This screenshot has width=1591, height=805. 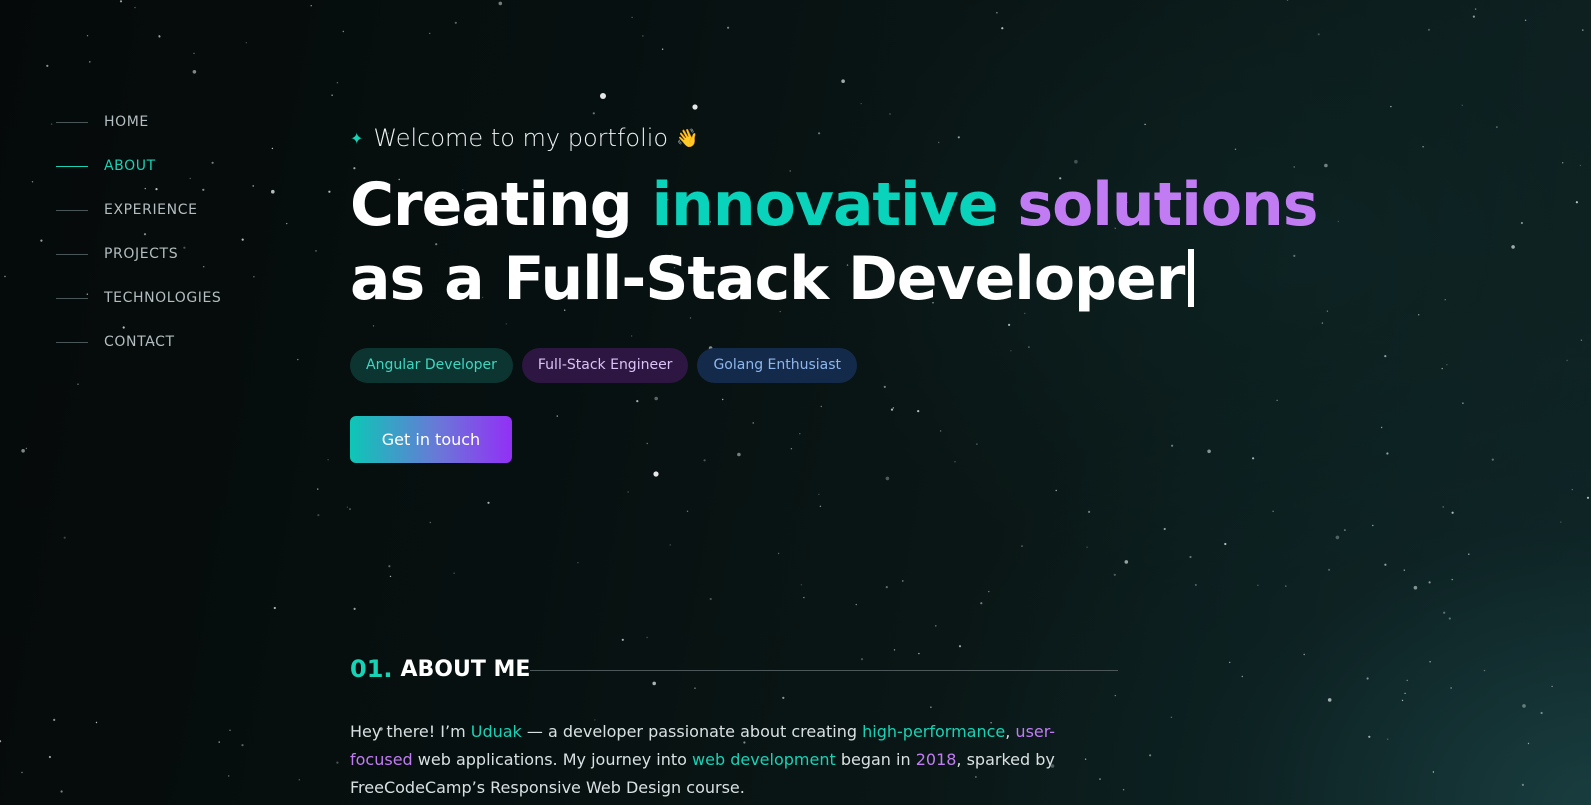 I want to click on nav-item-contact: CONTACT, so click(x=138, y=342).